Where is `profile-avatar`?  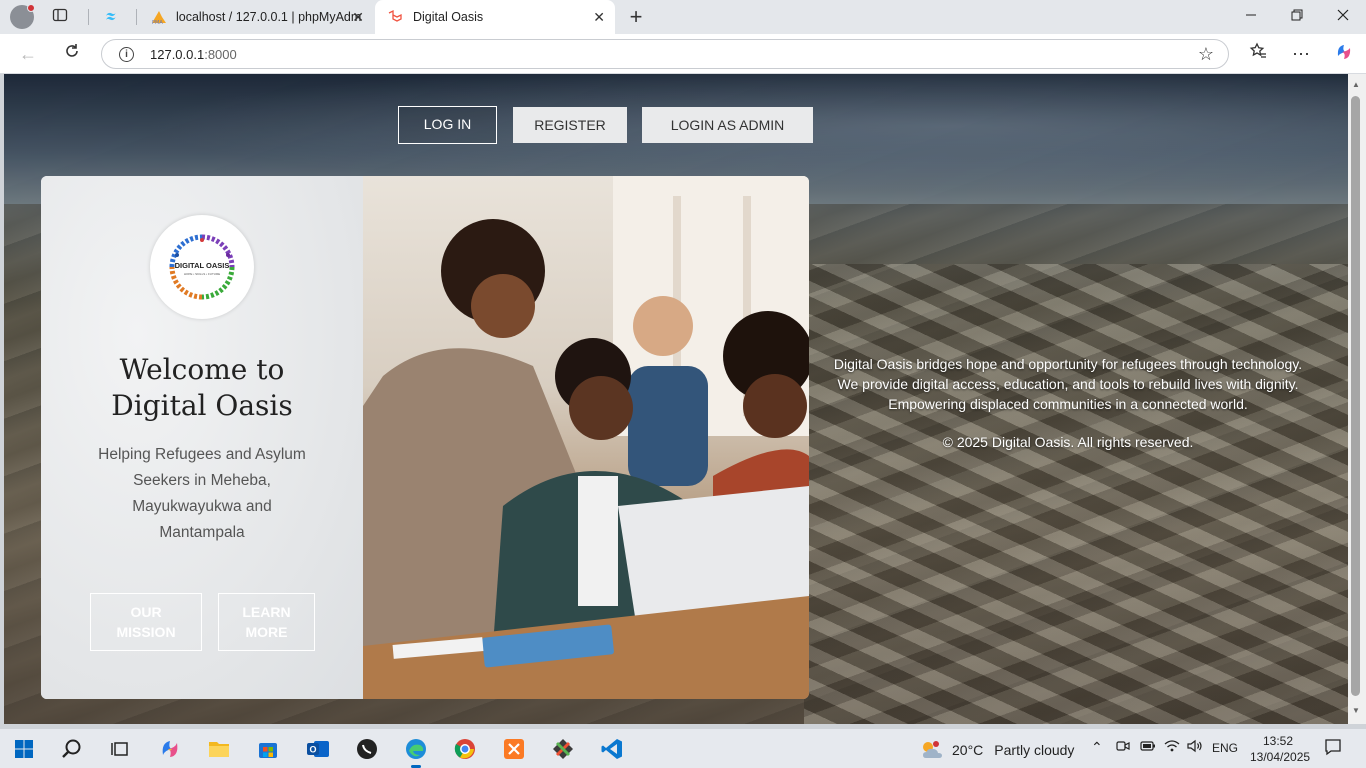 profile-avatar is located at coordinates (22, 16).